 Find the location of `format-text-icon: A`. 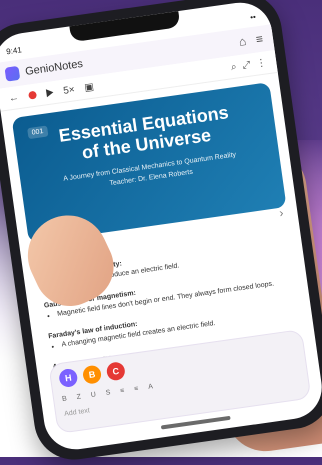

format-text-icon: A is located at coordinates (151, 387).